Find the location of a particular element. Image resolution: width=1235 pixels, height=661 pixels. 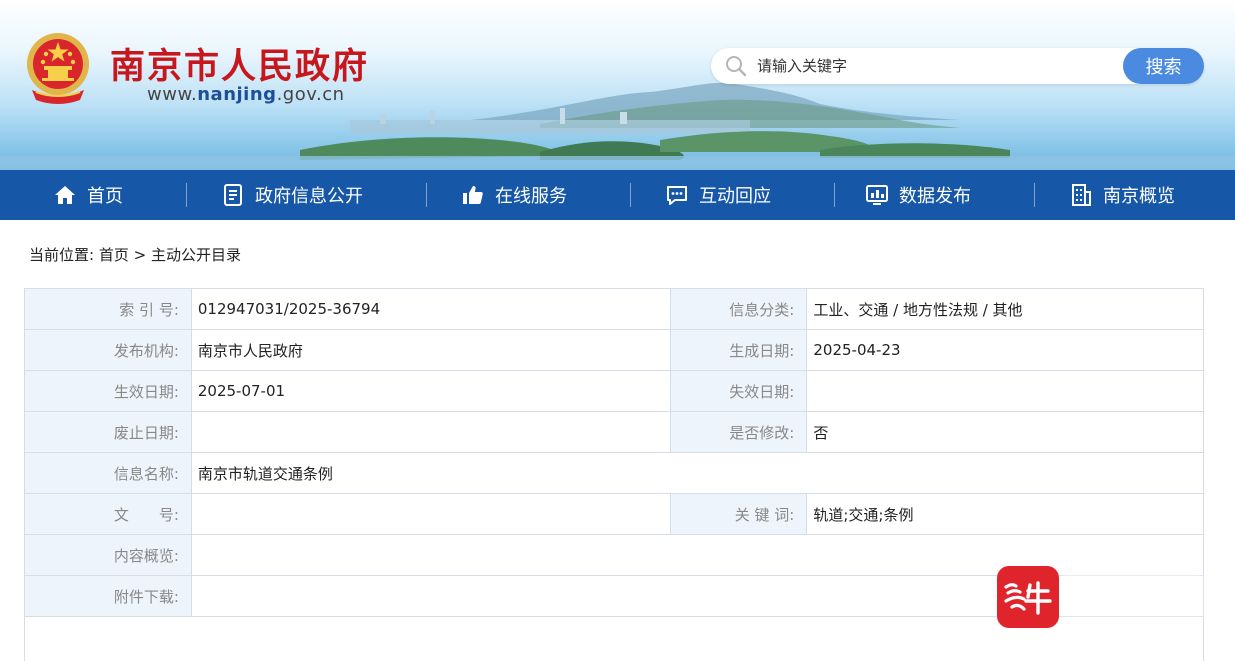

info-name-label: 信息名称: is located at coordinates (108, 473).